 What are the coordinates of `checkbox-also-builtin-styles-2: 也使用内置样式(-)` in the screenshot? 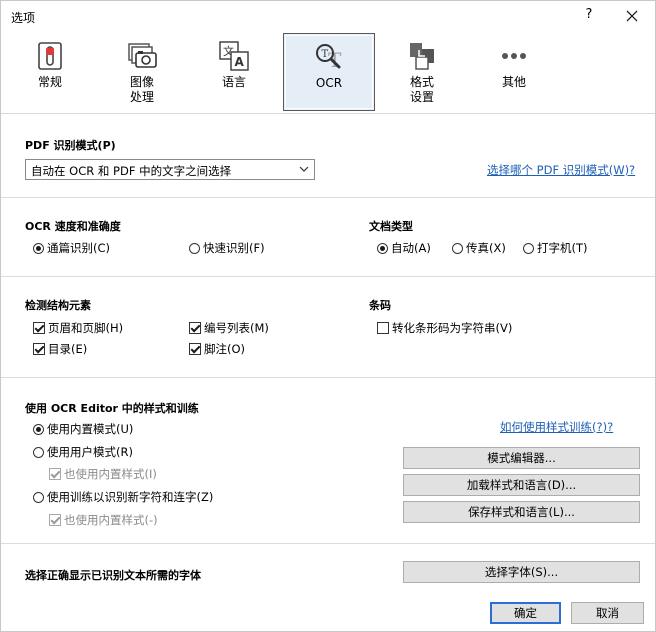 It's located at (103, 520).